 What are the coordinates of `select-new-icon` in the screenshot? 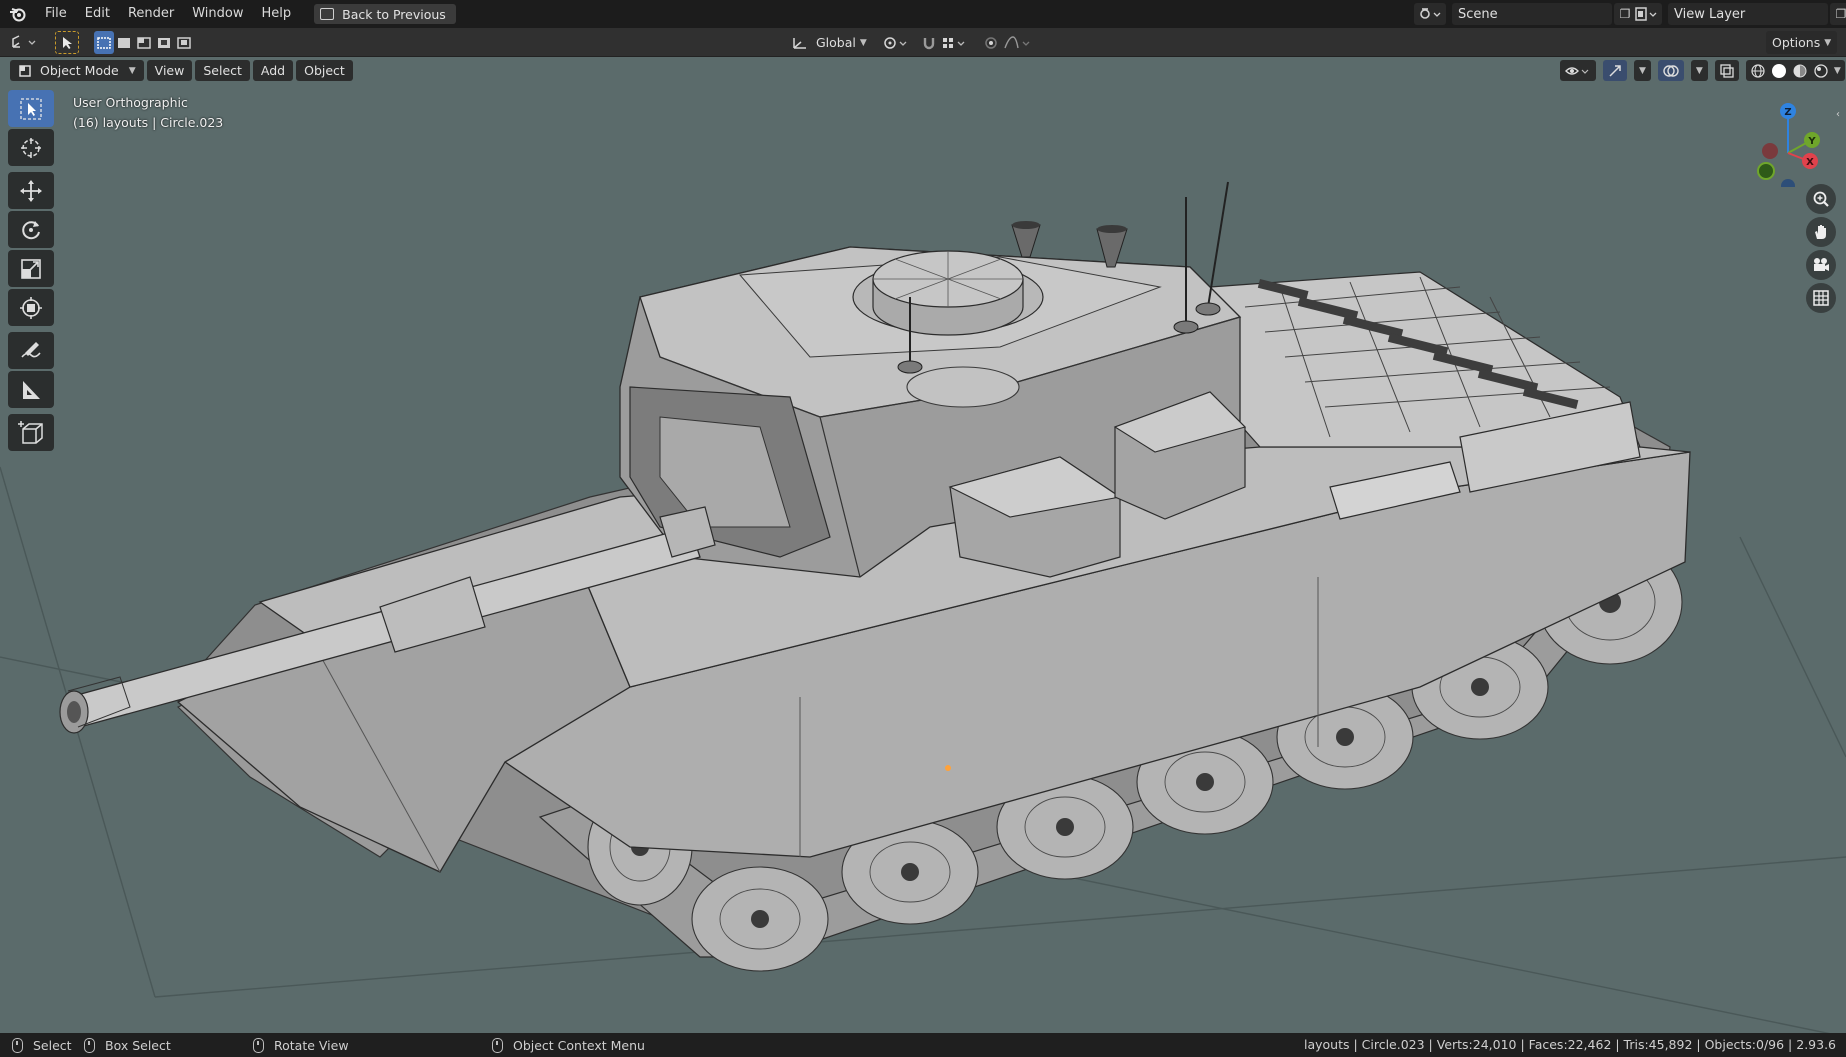 It's located at (104, 42).